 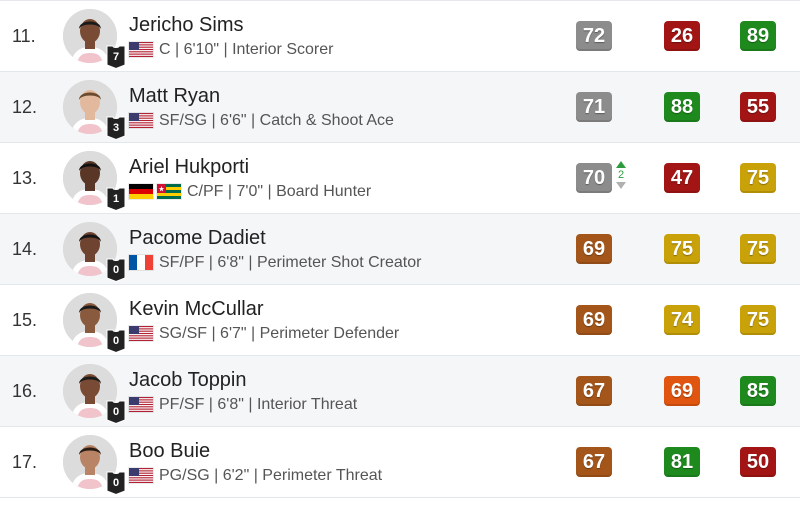 I want to click on offense-rating-badge: 88, so click(x=682, y=107).